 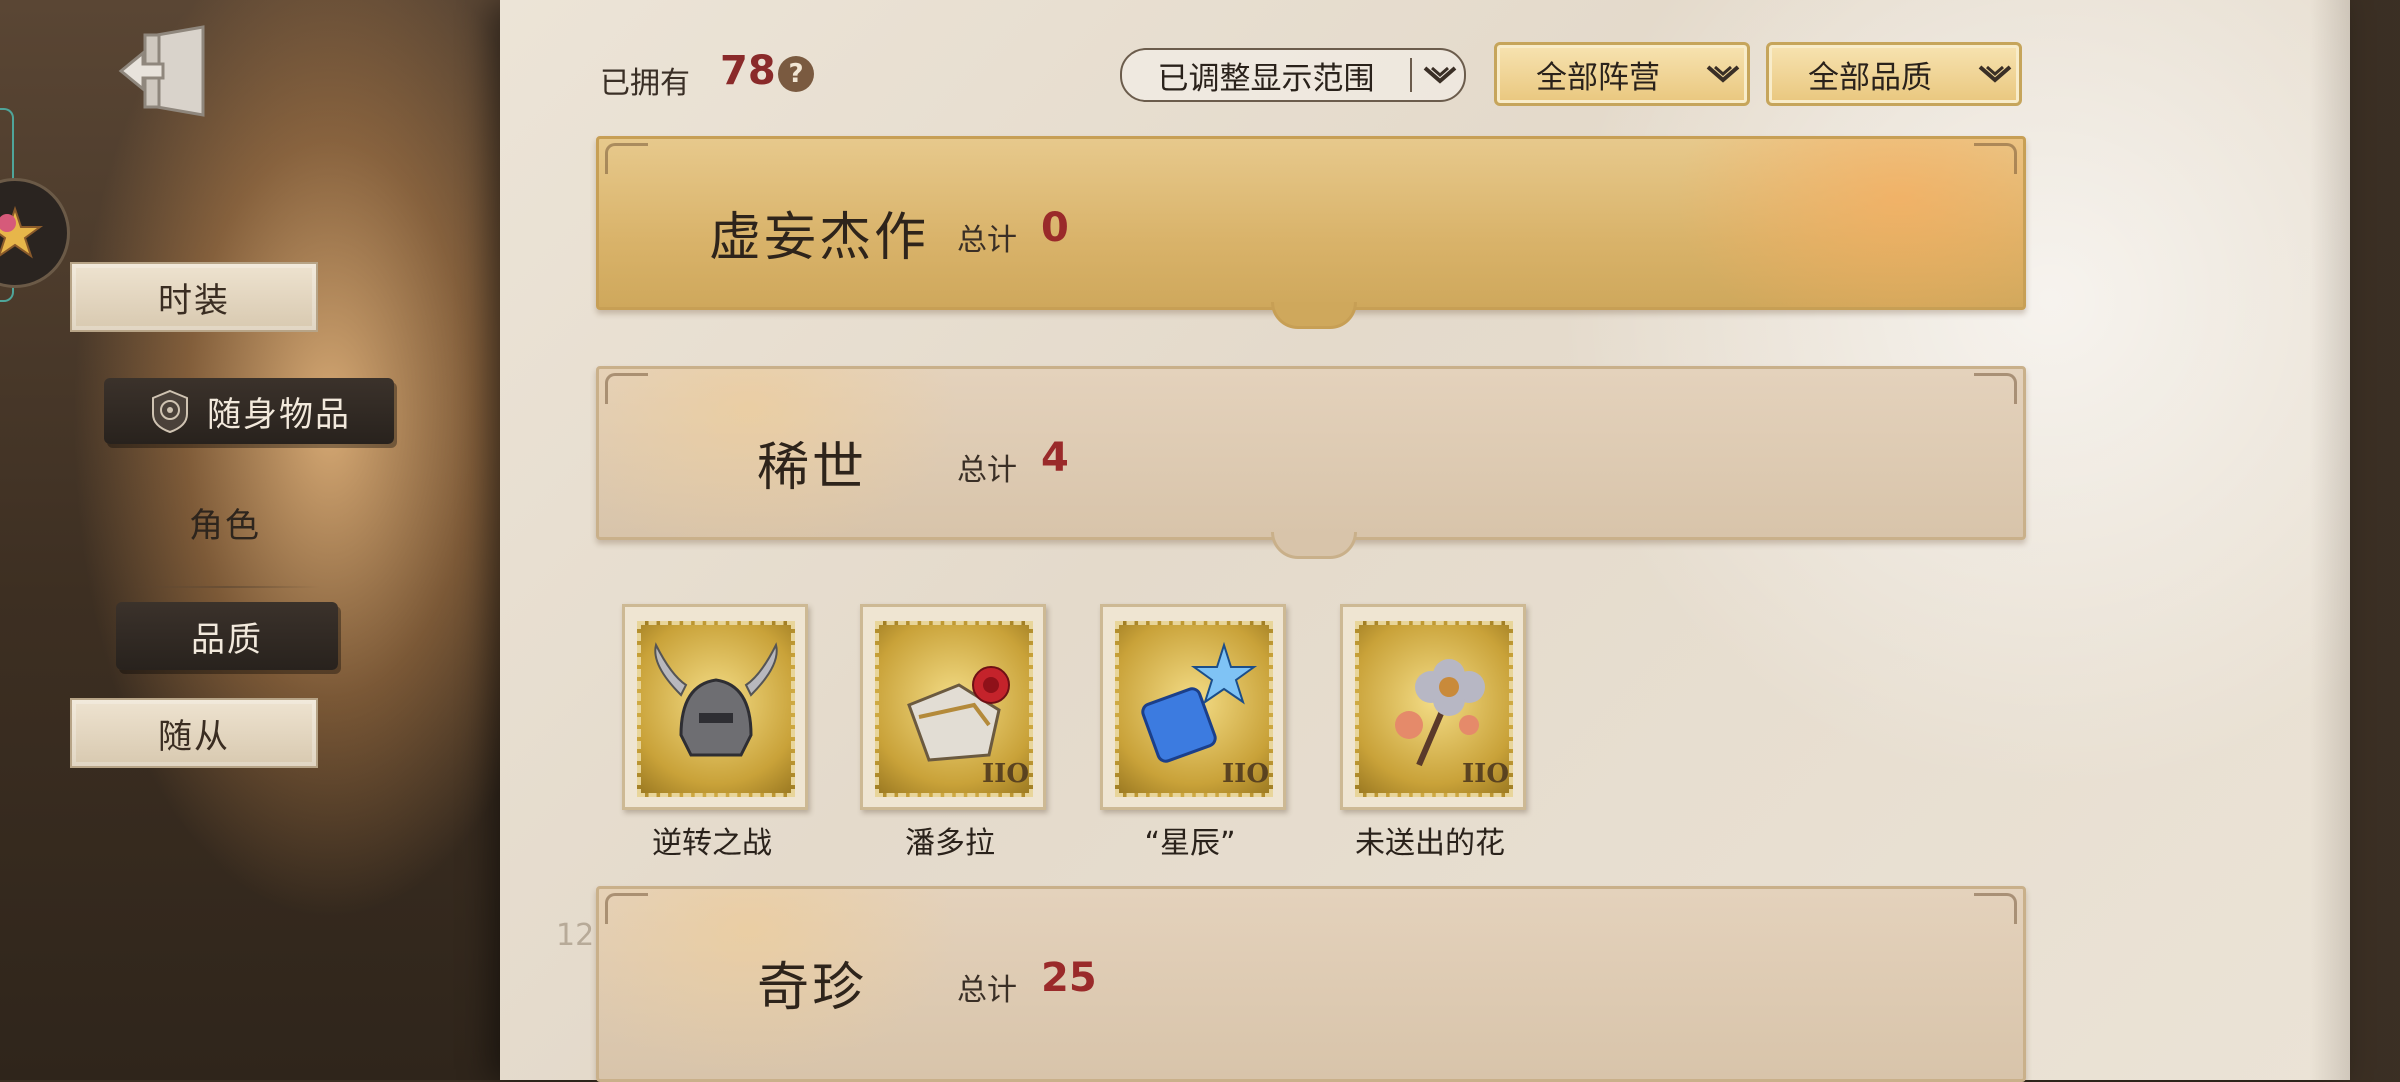 What do you see at coordinates (1430, 843) in the screenshot?
I see `item-name: 未送出的花` at bounding box center [1430, 843].